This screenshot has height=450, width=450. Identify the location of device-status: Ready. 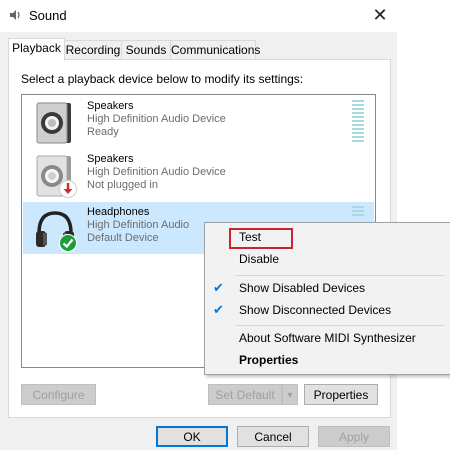
(103, 132).